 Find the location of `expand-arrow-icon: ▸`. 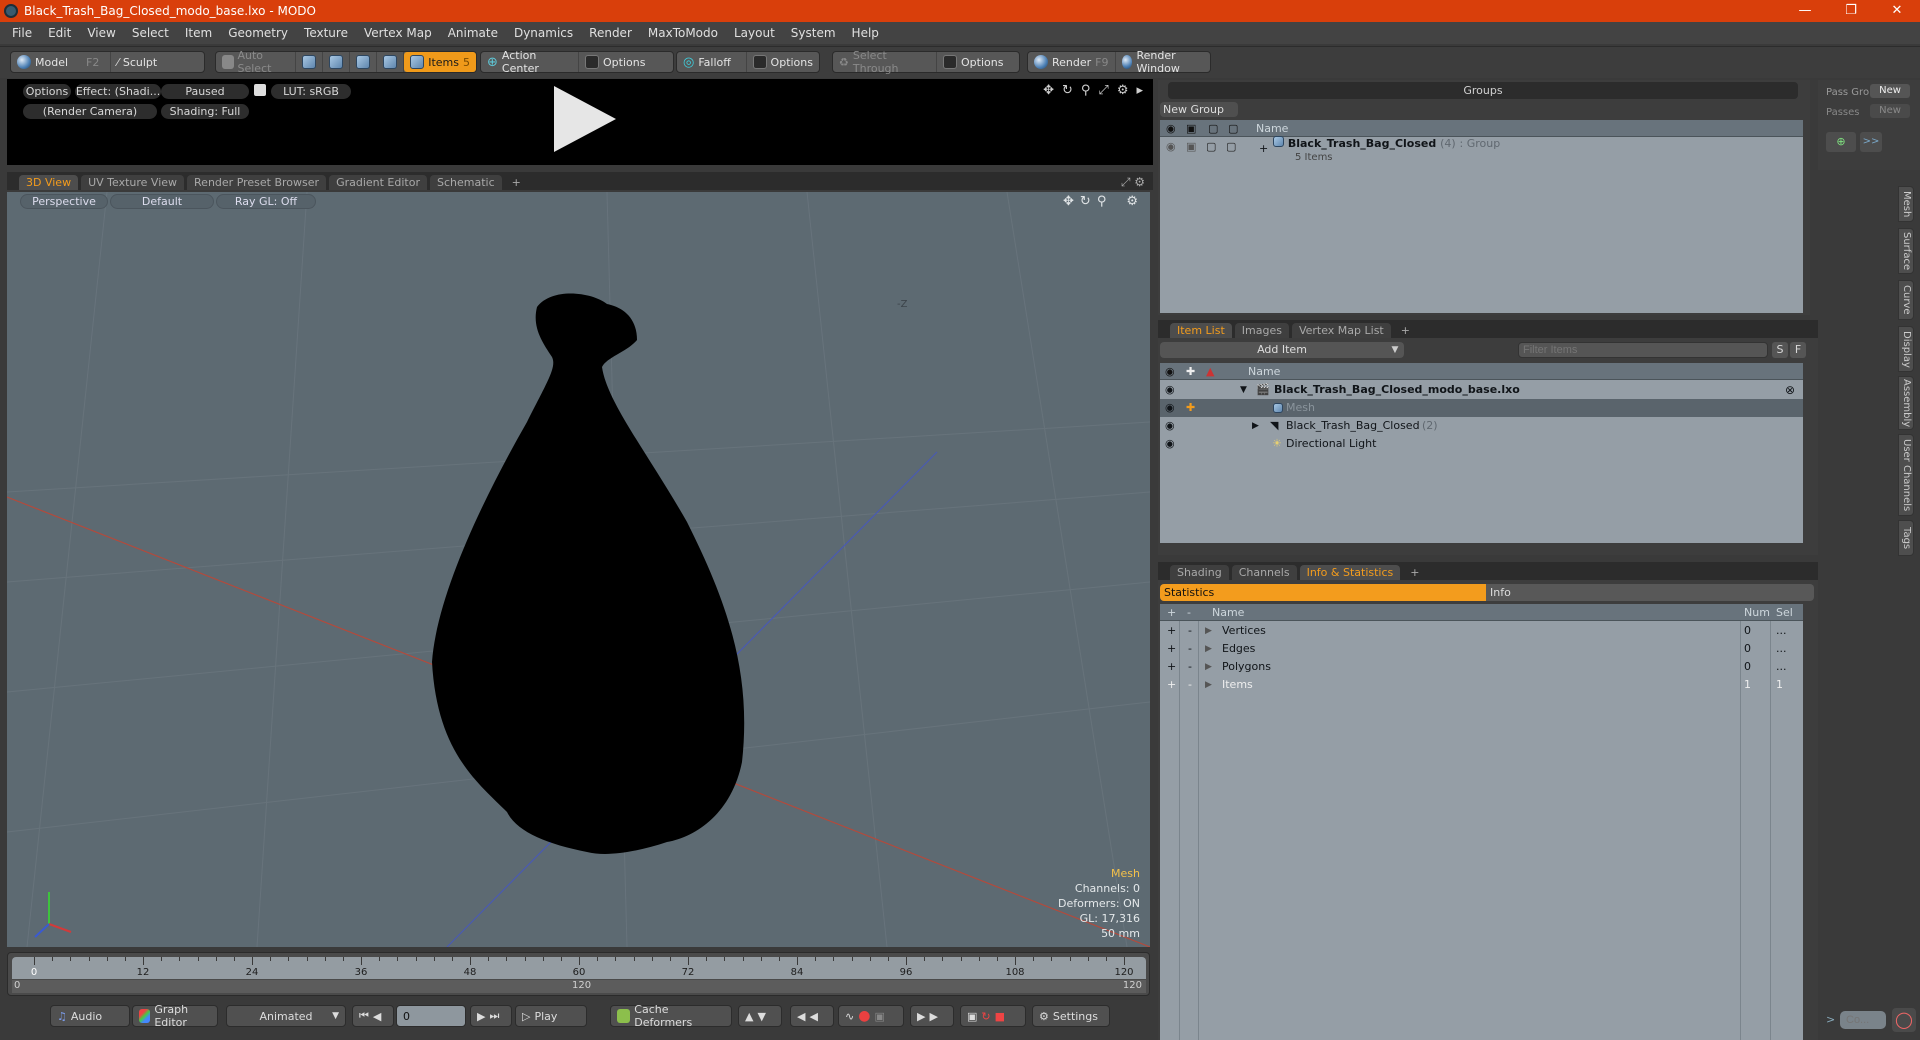

expand-arrow-icon: ▸ is located at coordinates (1139, 90).